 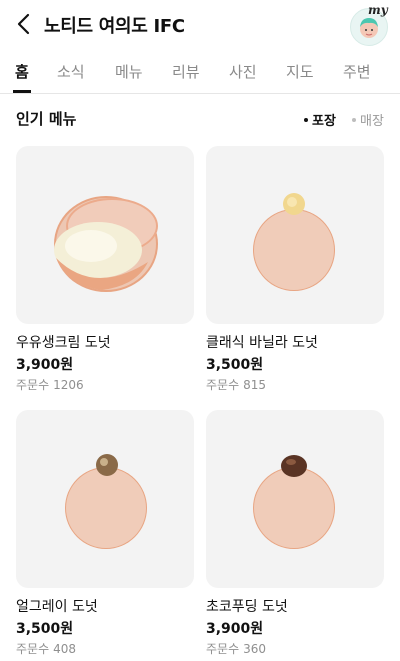 What do you see at coordinates (306, 119) in the screenshot?
I see `selected-dot-icon` at bounding box center [306, 119].